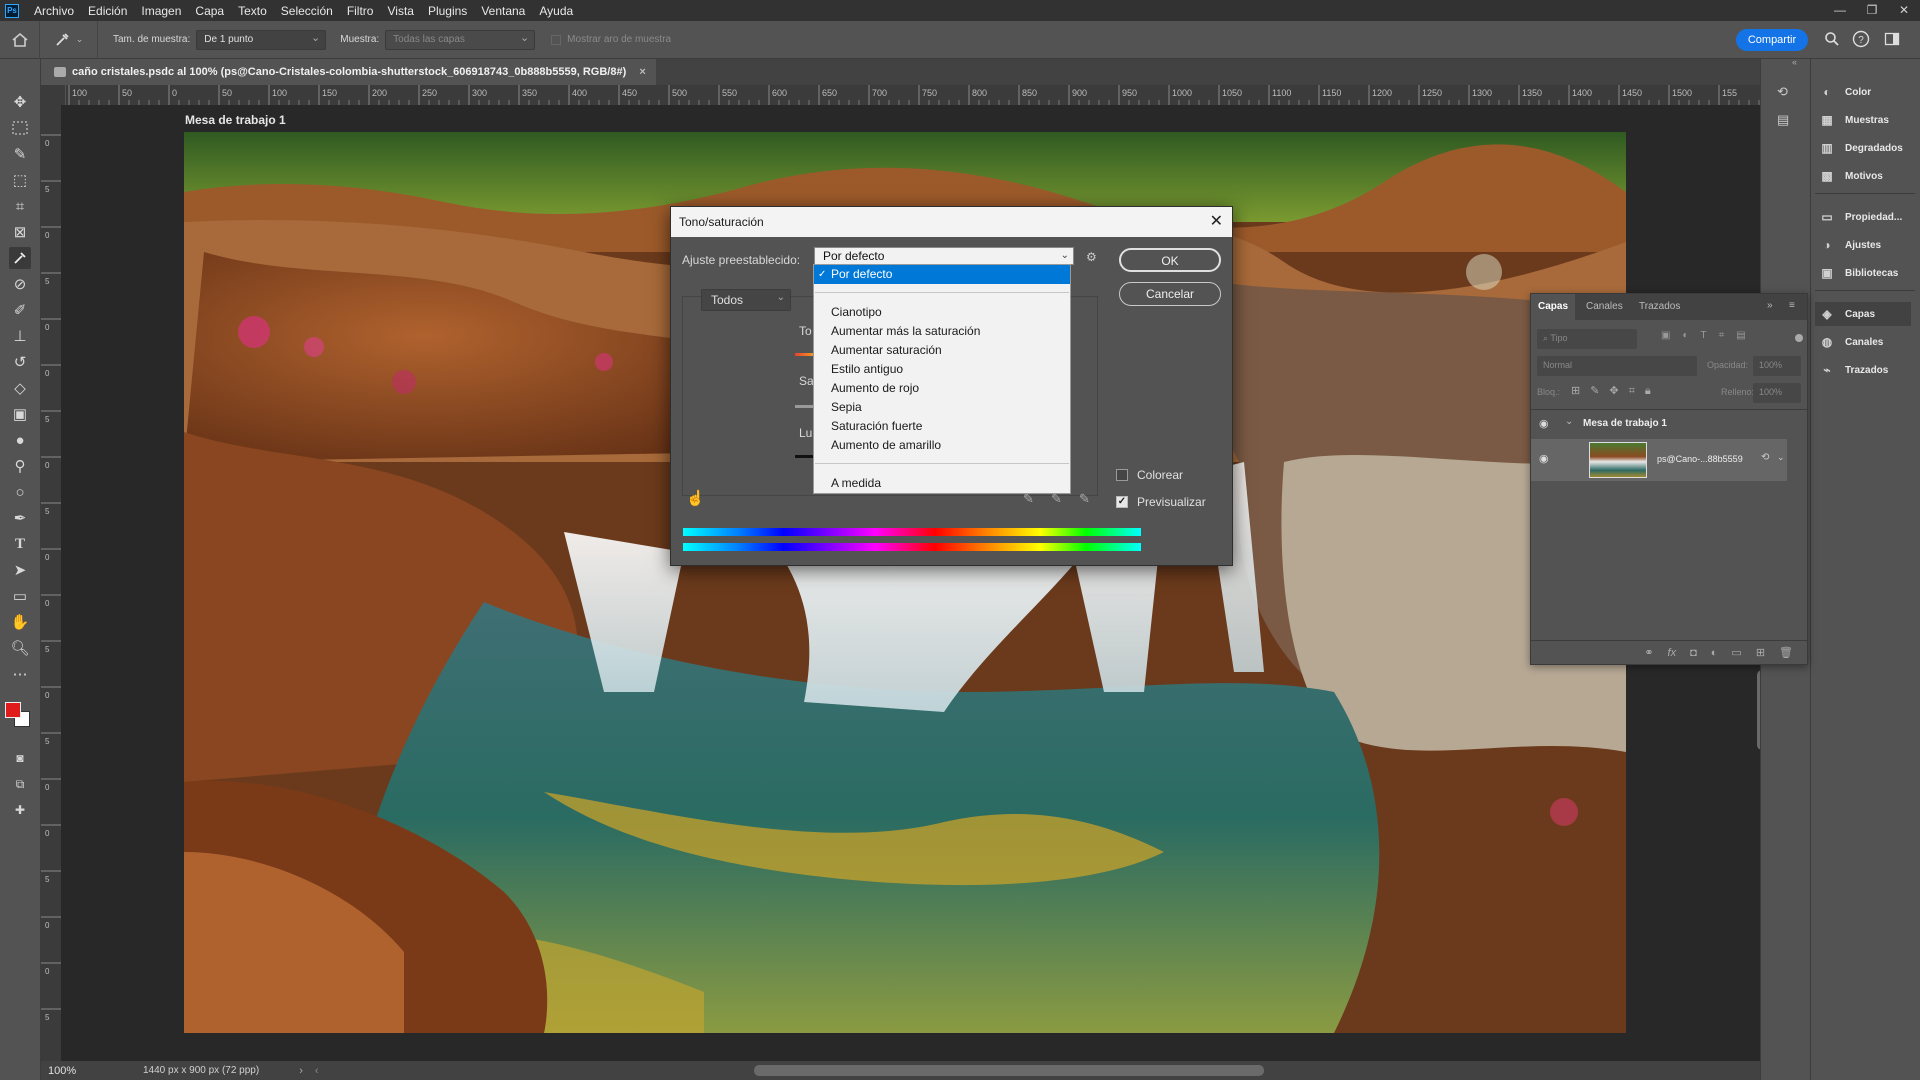 The image size is (1920, 1080). Describe the element at coordinates (20, 758) in the screenshot. I see `quick-mask-icon: ◙` at that location.